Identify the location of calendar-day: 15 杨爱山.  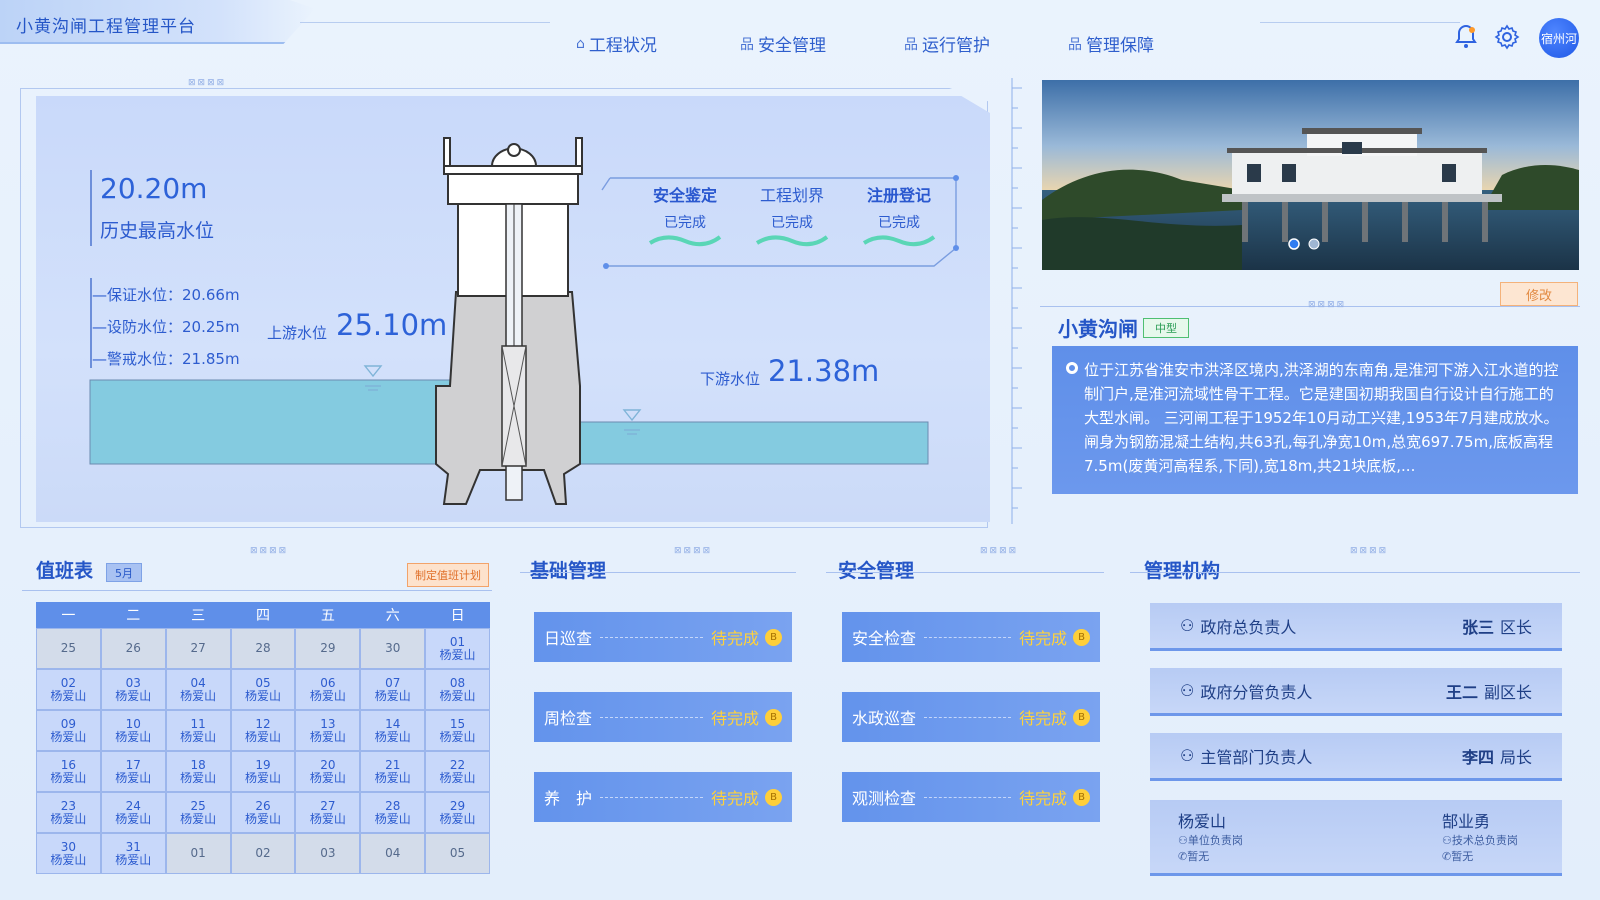
(457, 730).